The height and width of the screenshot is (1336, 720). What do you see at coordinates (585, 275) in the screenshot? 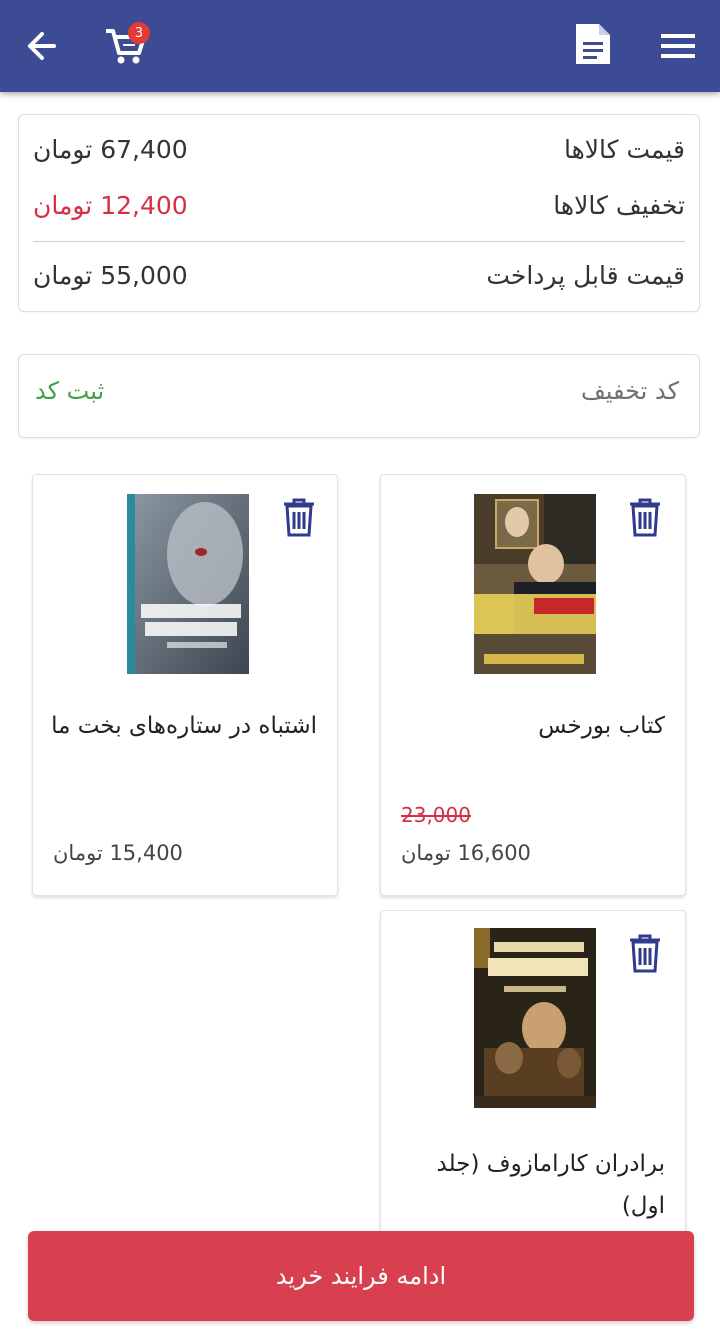
I see `payable-label: قیمت قابل پرداخت` at bounding box center [585, 275].